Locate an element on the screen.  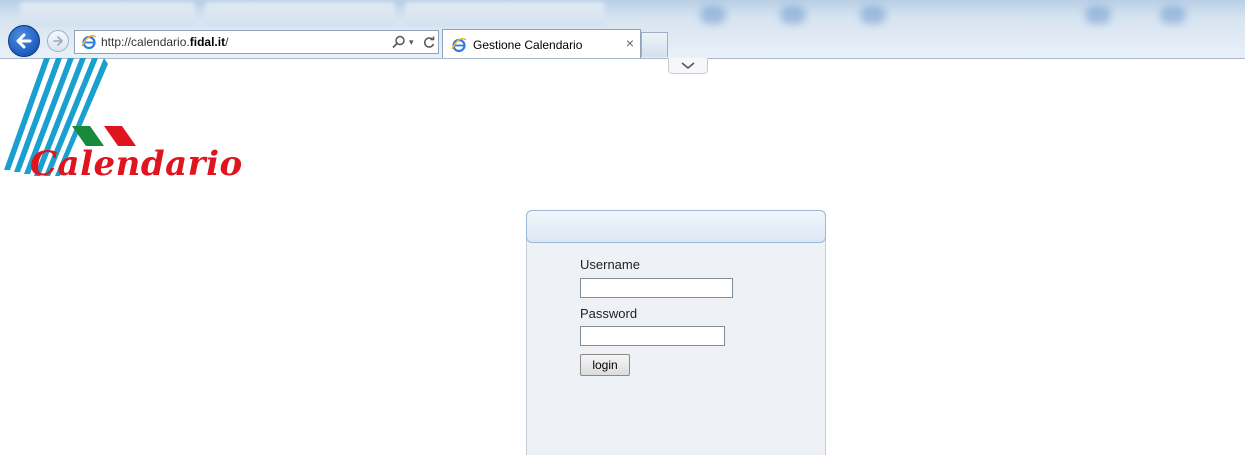
url-prefix: http://calendario. is located at coordinates (145, 42).